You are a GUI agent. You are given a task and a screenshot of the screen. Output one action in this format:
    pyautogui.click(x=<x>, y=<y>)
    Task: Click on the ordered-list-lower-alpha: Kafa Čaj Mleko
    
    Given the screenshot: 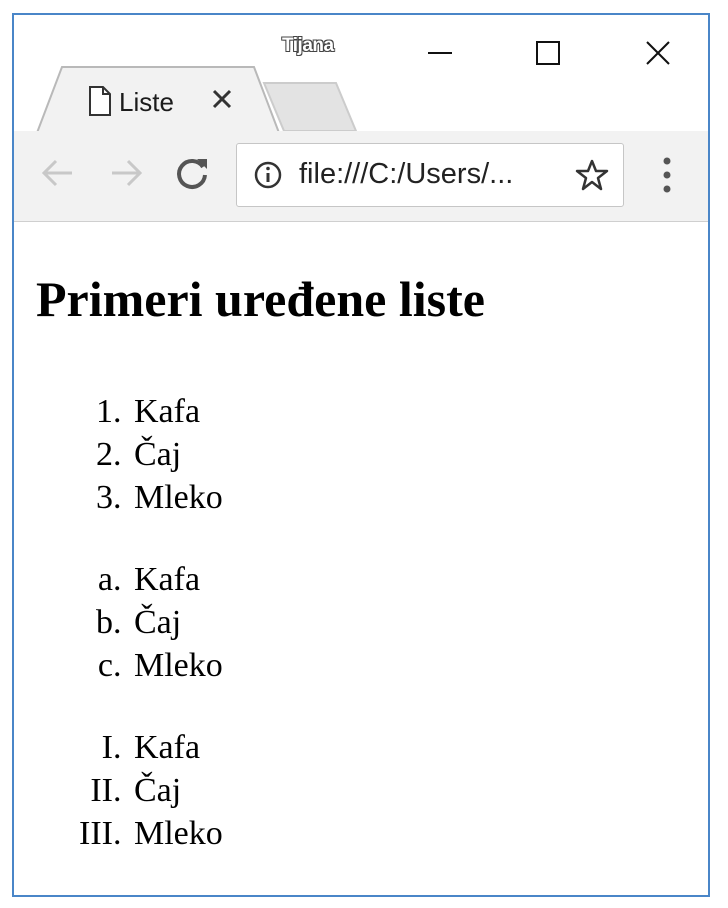 What is the action you would take?
    pyautogui.click(x=176, y=622)
    